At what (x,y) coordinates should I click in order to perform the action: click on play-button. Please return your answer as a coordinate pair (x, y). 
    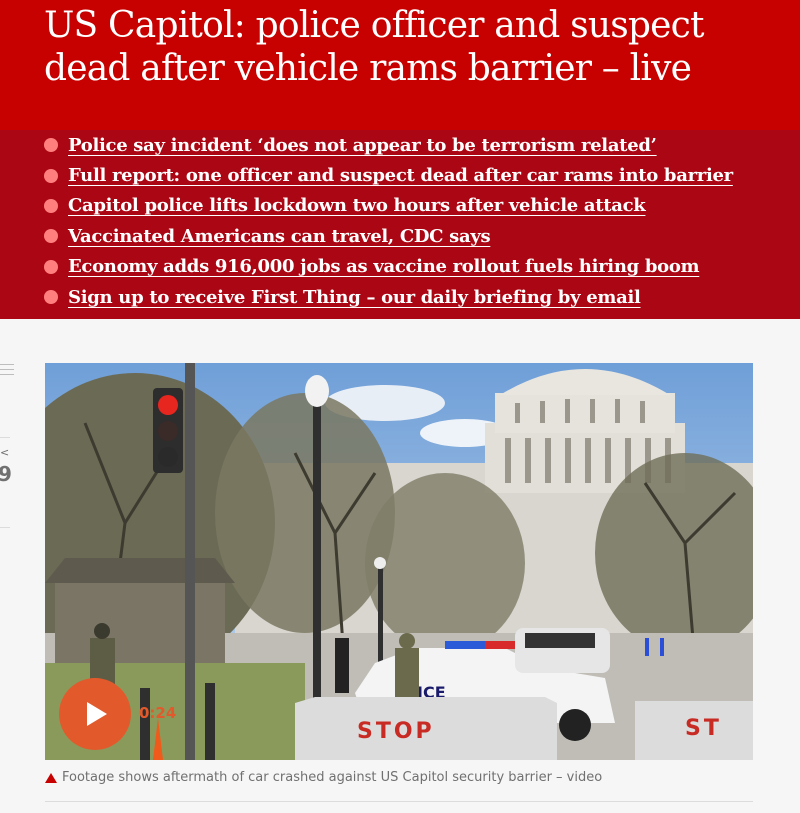
    Looking at the image, I should click on (95, 714).